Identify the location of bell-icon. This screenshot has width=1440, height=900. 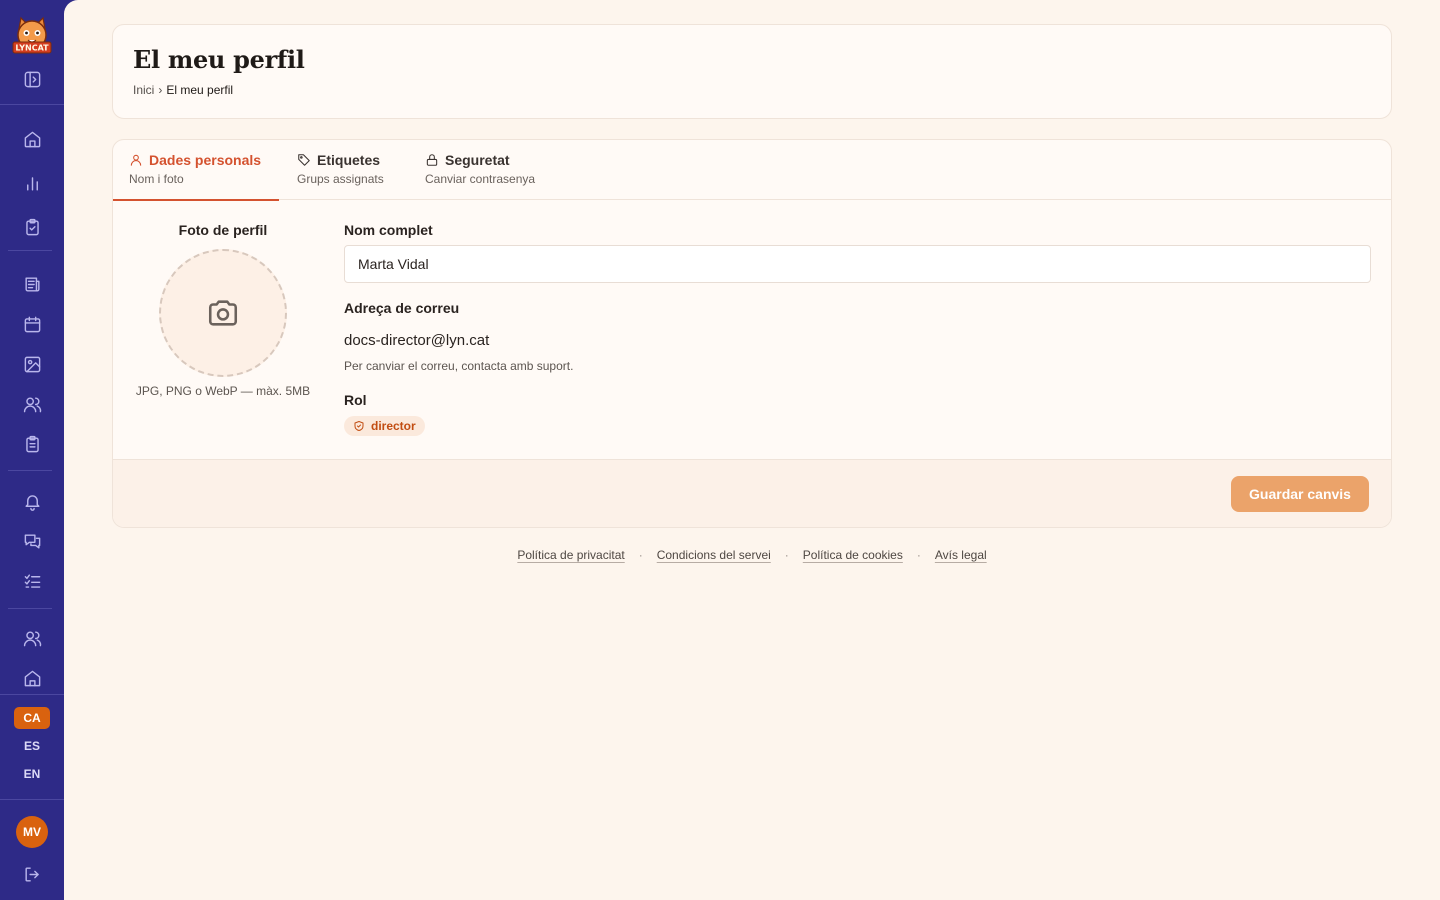
(32, 501).